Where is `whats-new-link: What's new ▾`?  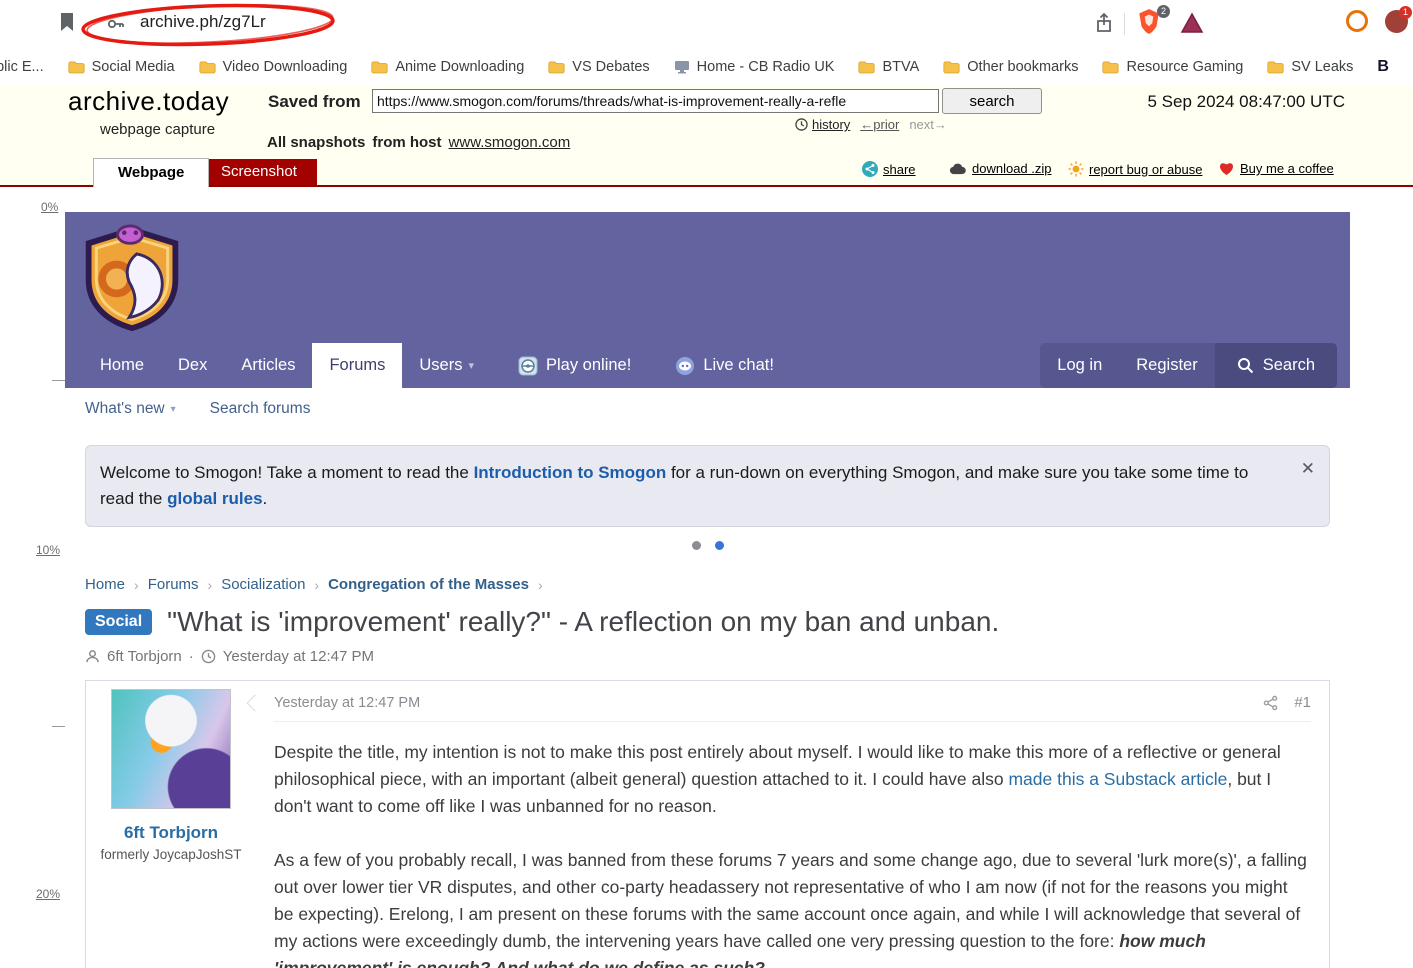
whats-new-link: What's new ▾ is located at coordinates (130, 409).